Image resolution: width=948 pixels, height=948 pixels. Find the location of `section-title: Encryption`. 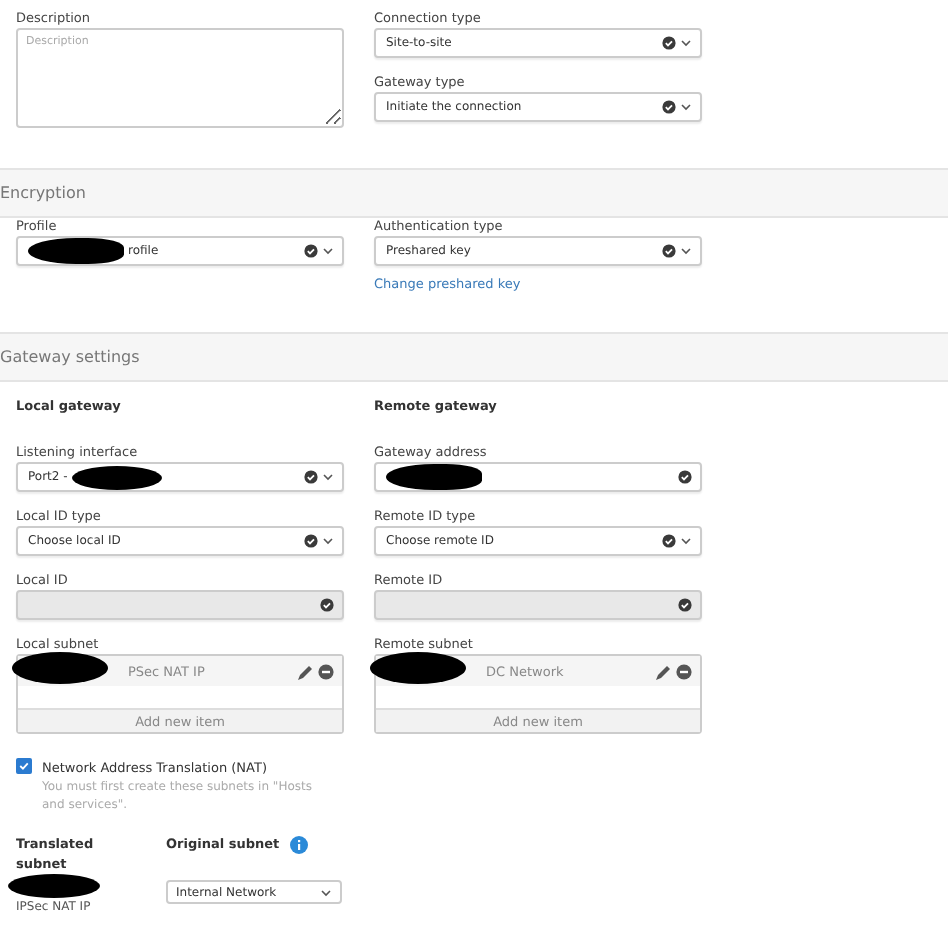

section-title: Encryption is located at coordinates (43, 193).